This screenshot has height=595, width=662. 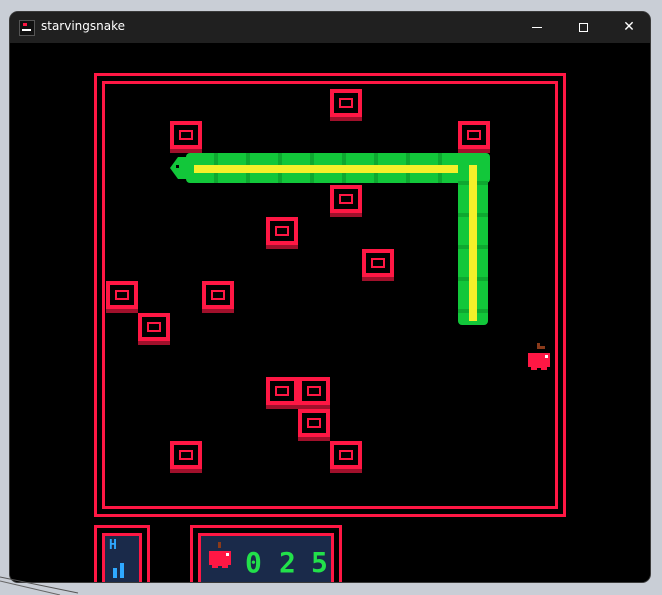 What do you see at coordinates (539, 356) in the screenshot?
I see `apple-icon` at bounding box center [539, 356].